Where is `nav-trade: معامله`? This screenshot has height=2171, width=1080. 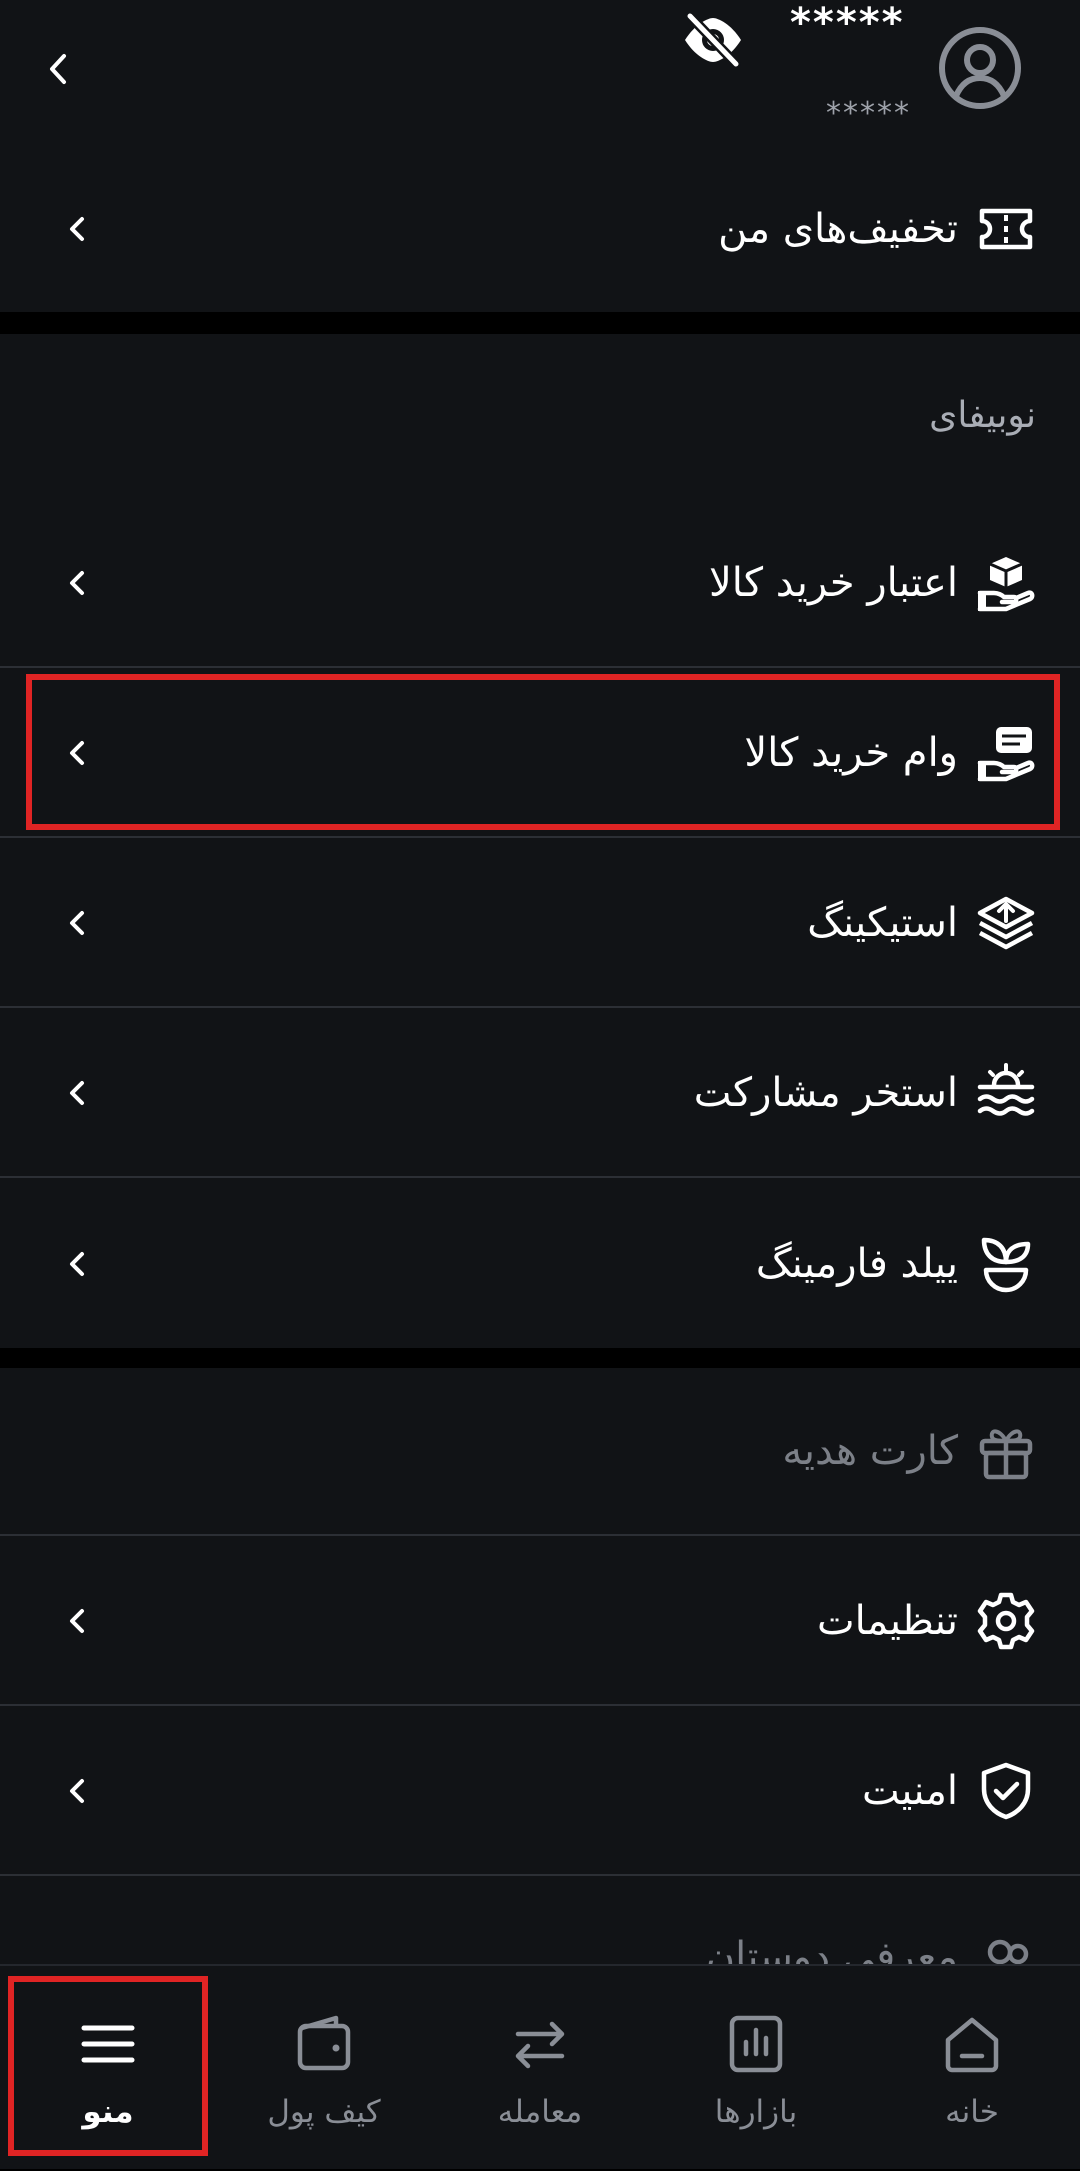
nav-trade: معامله is located at coordinates (540, 2068).